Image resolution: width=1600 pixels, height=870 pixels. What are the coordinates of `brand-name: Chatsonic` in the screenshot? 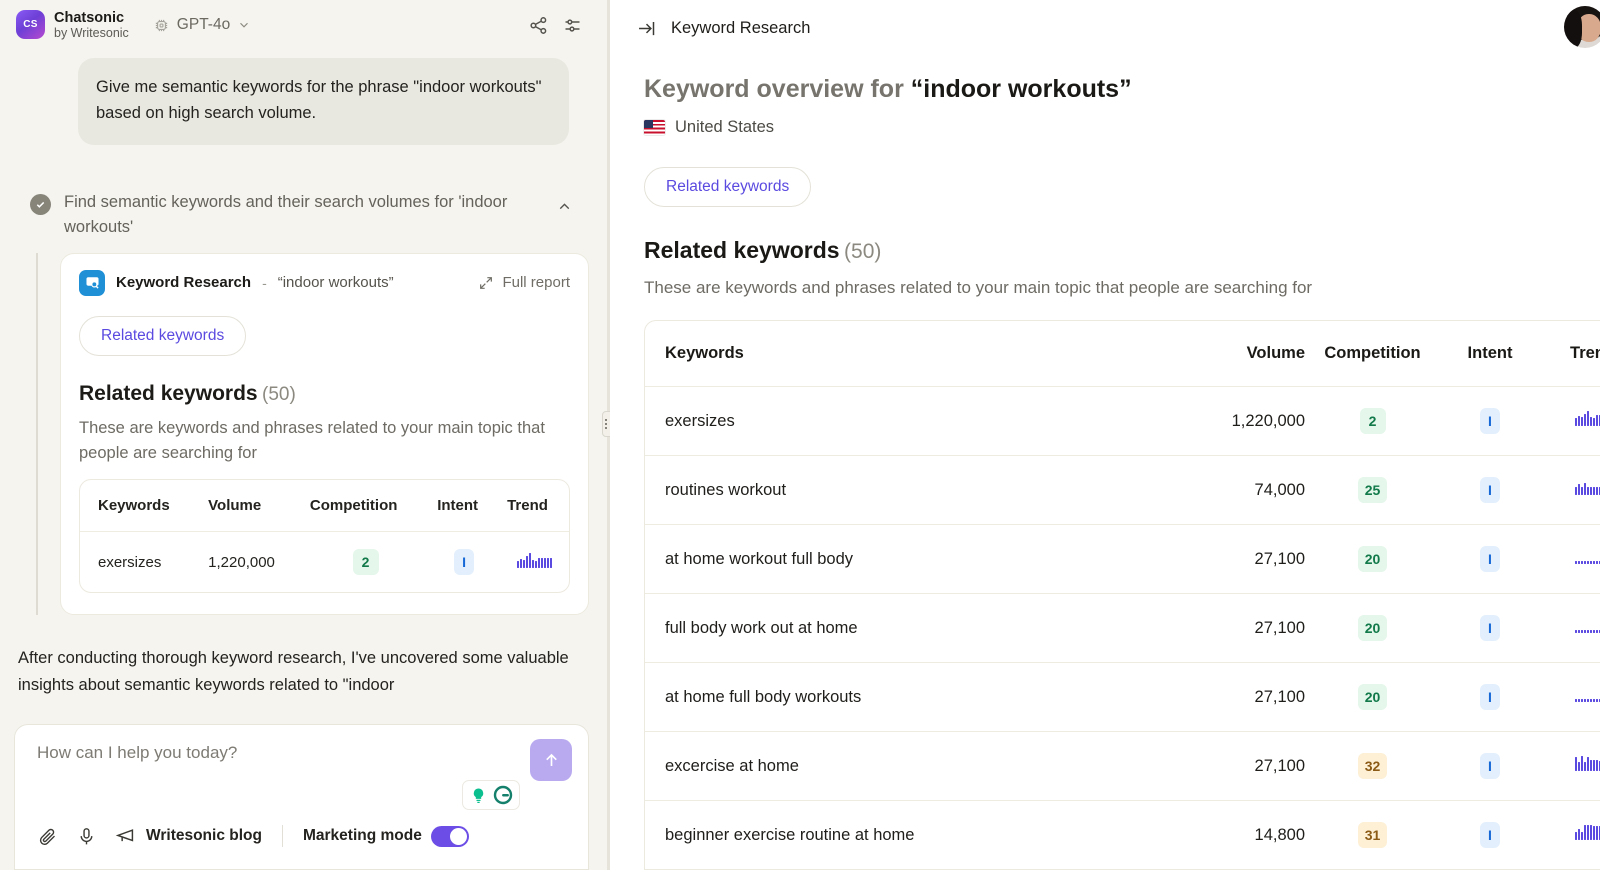 It's located at (89, 17).